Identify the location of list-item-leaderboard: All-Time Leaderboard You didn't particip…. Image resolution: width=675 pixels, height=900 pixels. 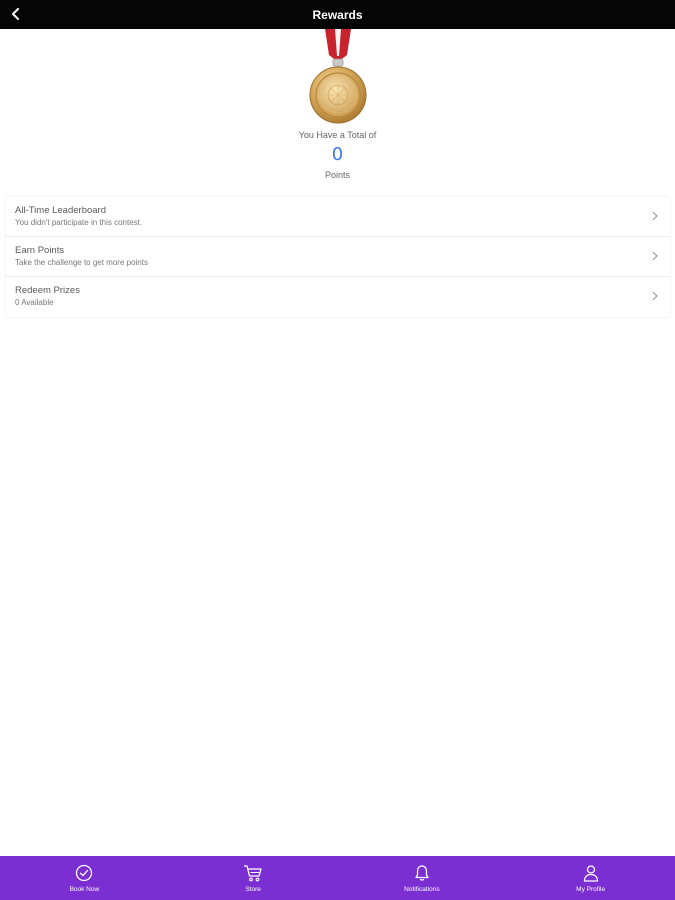
(338, 217).